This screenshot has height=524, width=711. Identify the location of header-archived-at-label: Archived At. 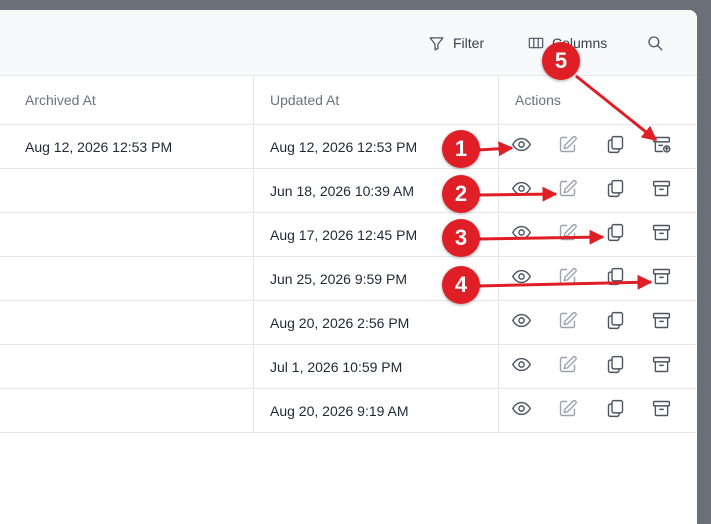
(60, 99).